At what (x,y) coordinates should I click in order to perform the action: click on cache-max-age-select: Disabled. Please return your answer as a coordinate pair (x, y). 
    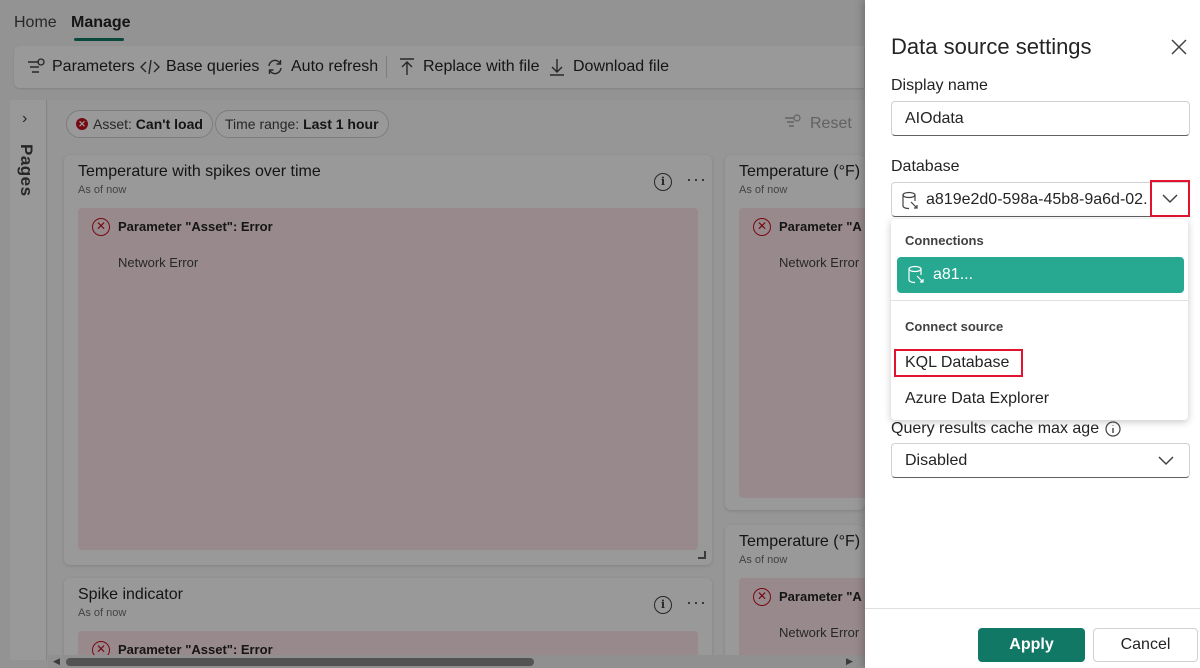
    Looking at the image, I should click on (1040, 460).